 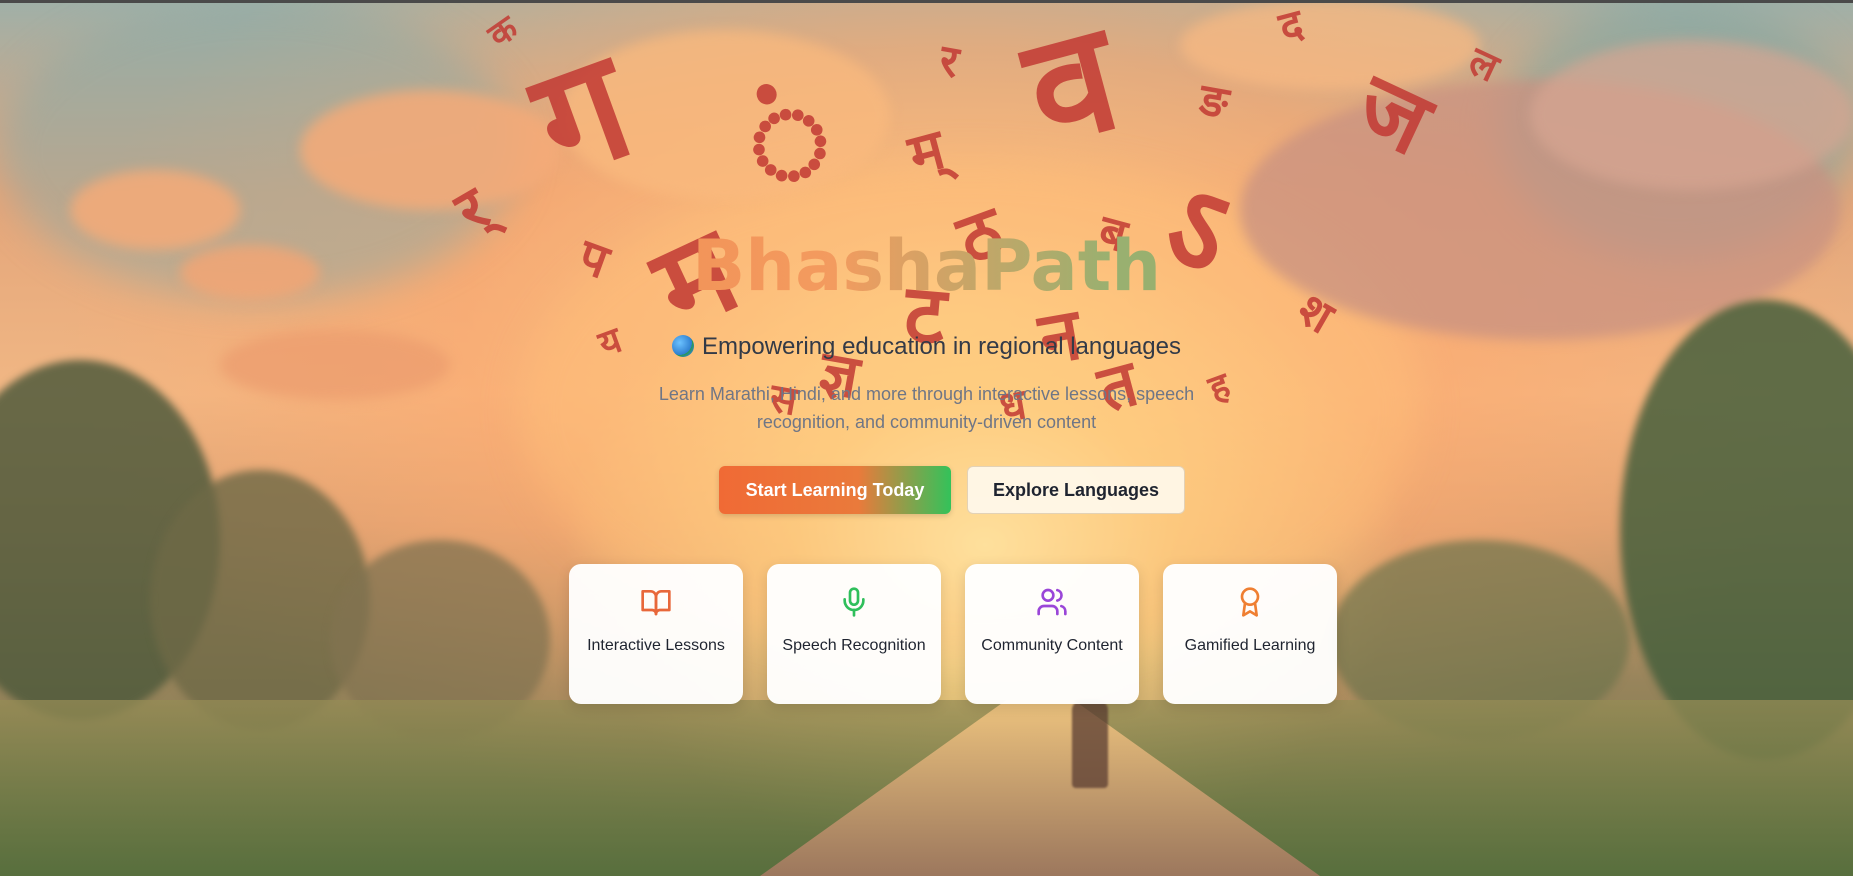 What do you see at coordinates (854, 645) in the screenshot?
I see `feature-label: Speech Recognition` at bounding box center [854, 645].